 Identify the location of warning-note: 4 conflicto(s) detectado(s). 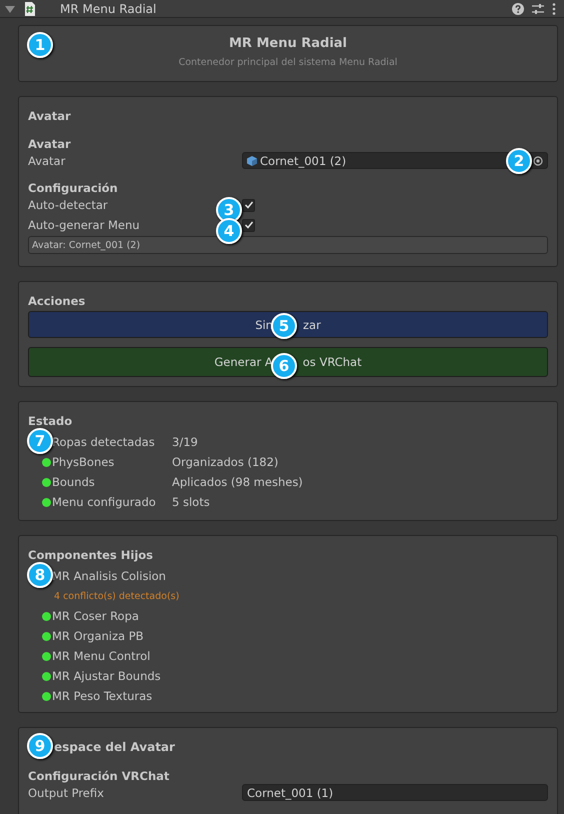
(116, 597).